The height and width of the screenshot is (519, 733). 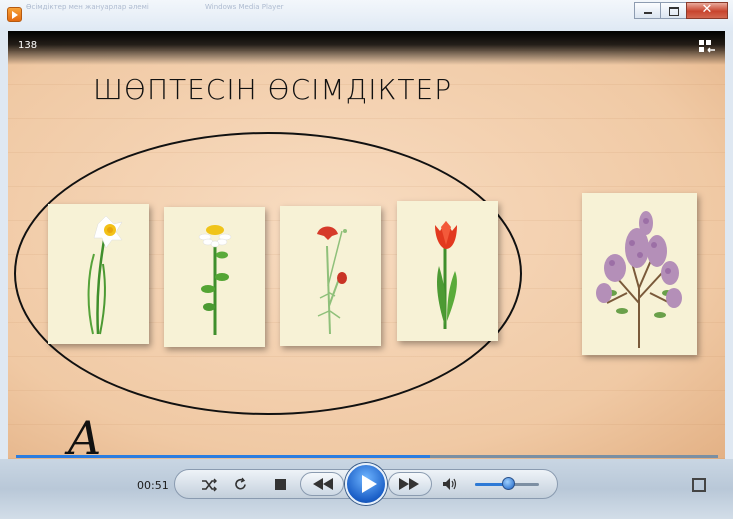 I want to click on volume-knob, so click(x=508, y=483).